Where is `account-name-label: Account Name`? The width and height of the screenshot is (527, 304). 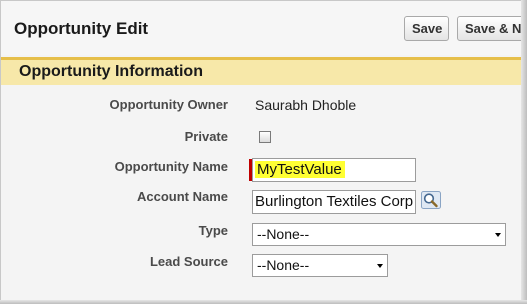
account-name-label: Account Name is located at coordinates (182, 196).